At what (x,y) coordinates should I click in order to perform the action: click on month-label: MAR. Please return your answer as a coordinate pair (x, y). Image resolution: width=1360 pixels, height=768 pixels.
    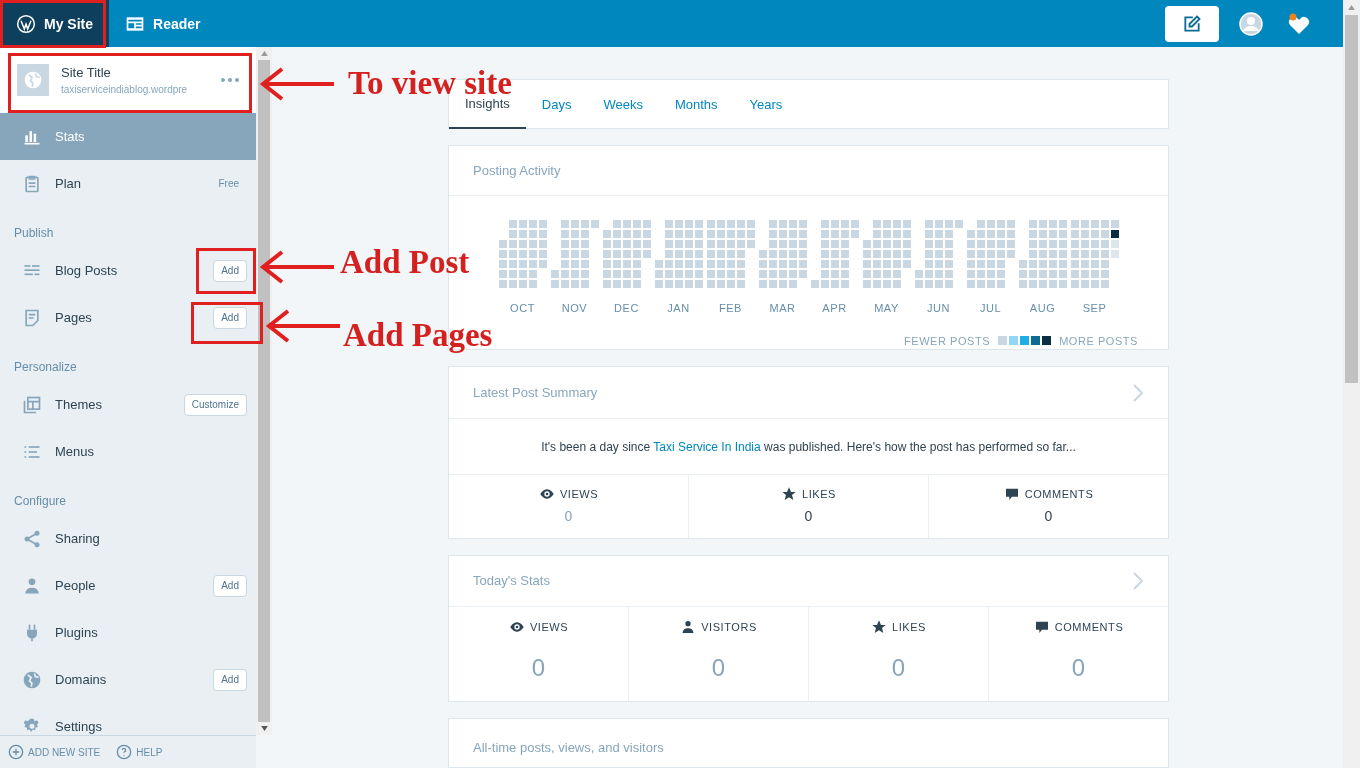
    Looking at the image, I should click on (782, 308).